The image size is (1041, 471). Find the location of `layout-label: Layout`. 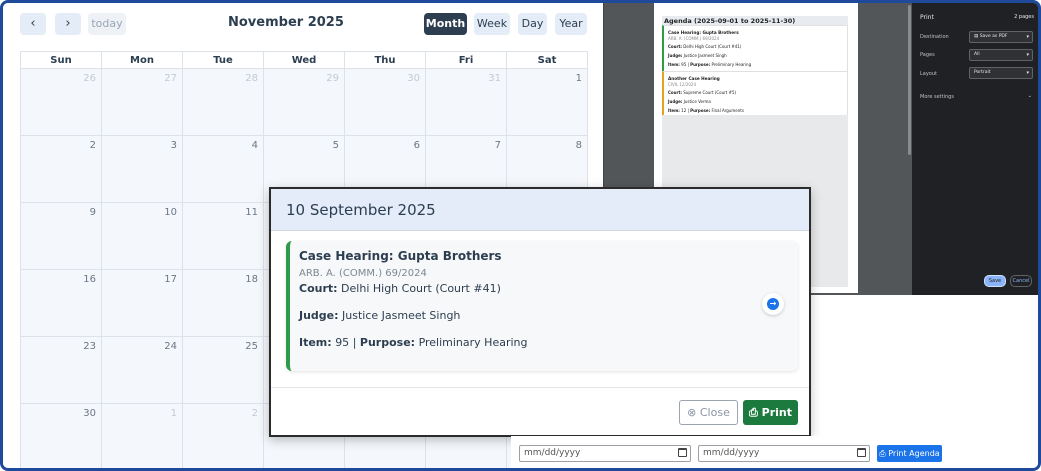

layout-label: Layout is located at coordinates (928, 74).